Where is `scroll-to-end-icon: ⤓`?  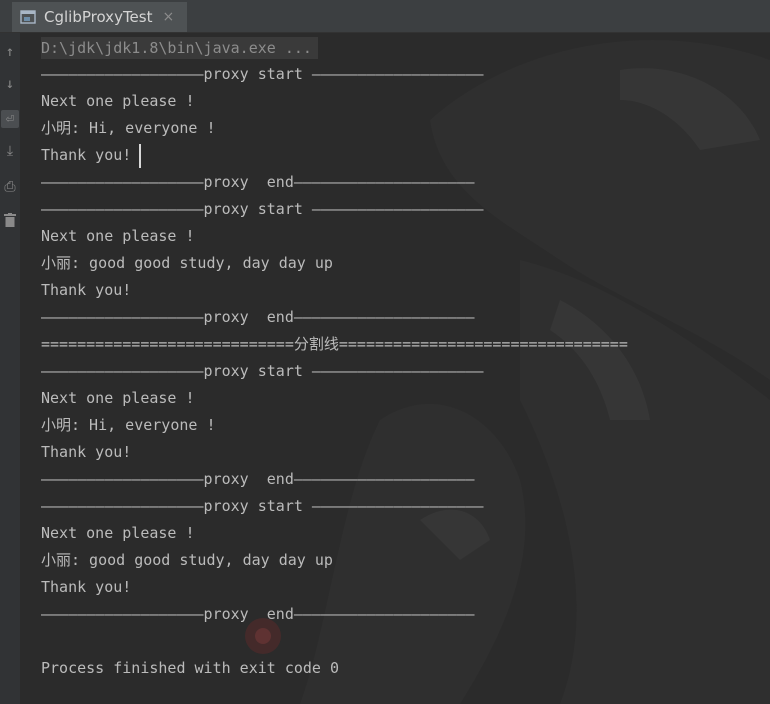
scroll-to-end-icon: ⤓ is located at coordinates (10, 151).